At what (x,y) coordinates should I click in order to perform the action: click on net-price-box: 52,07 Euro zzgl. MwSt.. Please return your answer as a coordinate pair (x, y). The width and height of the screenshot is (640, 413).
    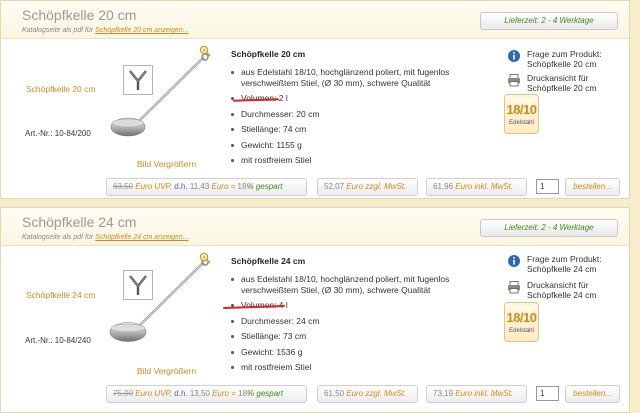
    Looking at the image, I should click on (367, 187).